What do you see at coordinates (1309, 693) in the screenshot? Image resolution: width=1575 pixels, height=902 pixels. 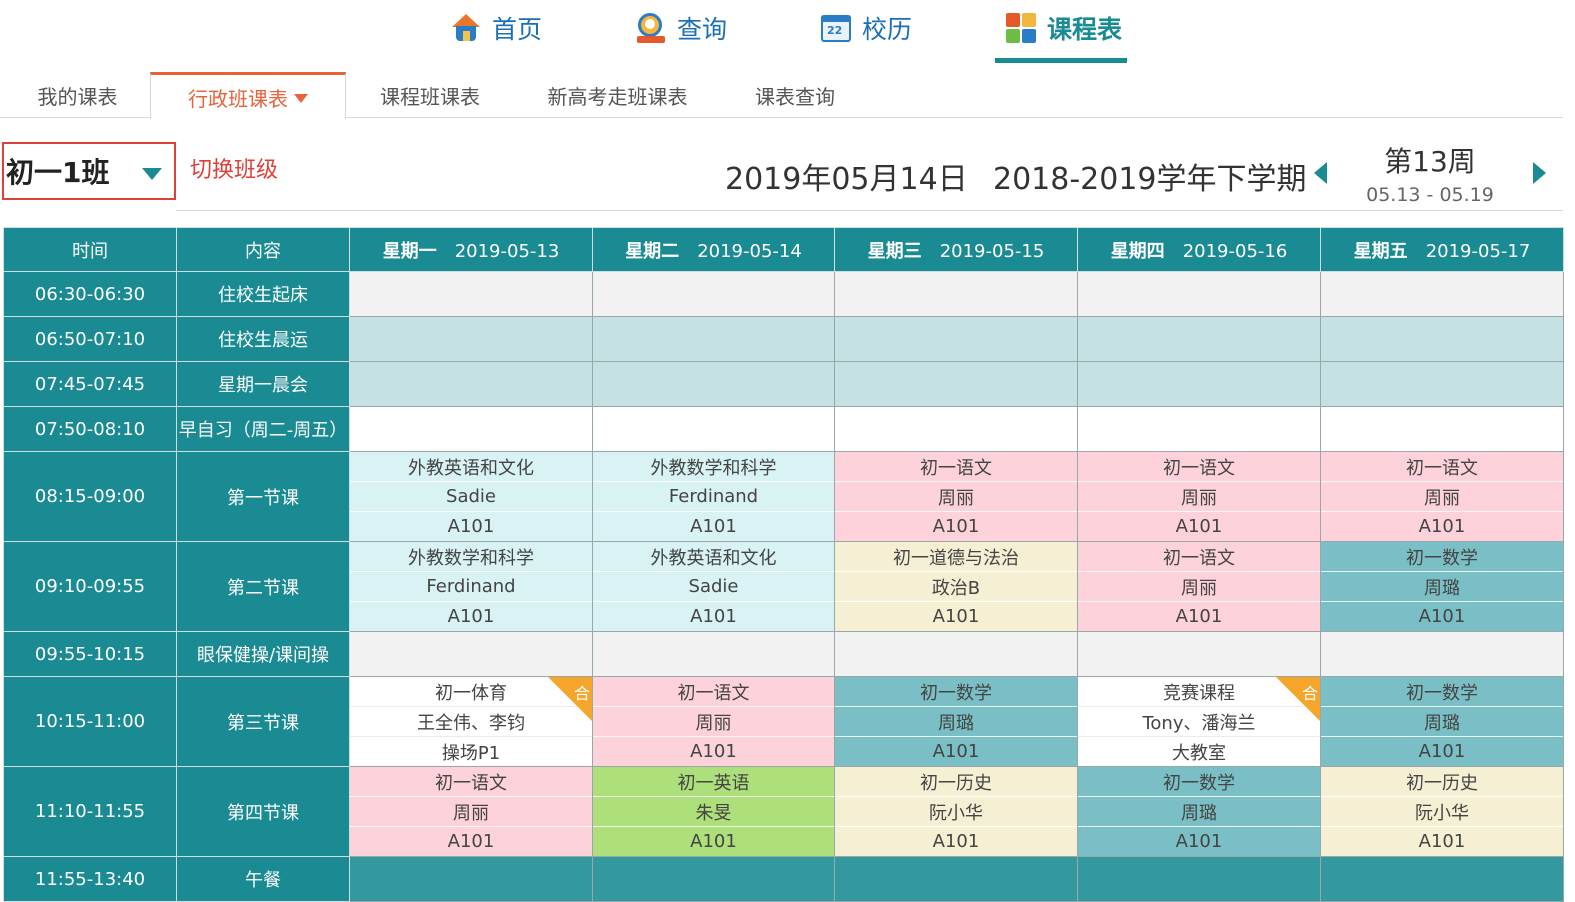 I see `merged-class-badge-label: 合` at bounding box center [1309, 693].